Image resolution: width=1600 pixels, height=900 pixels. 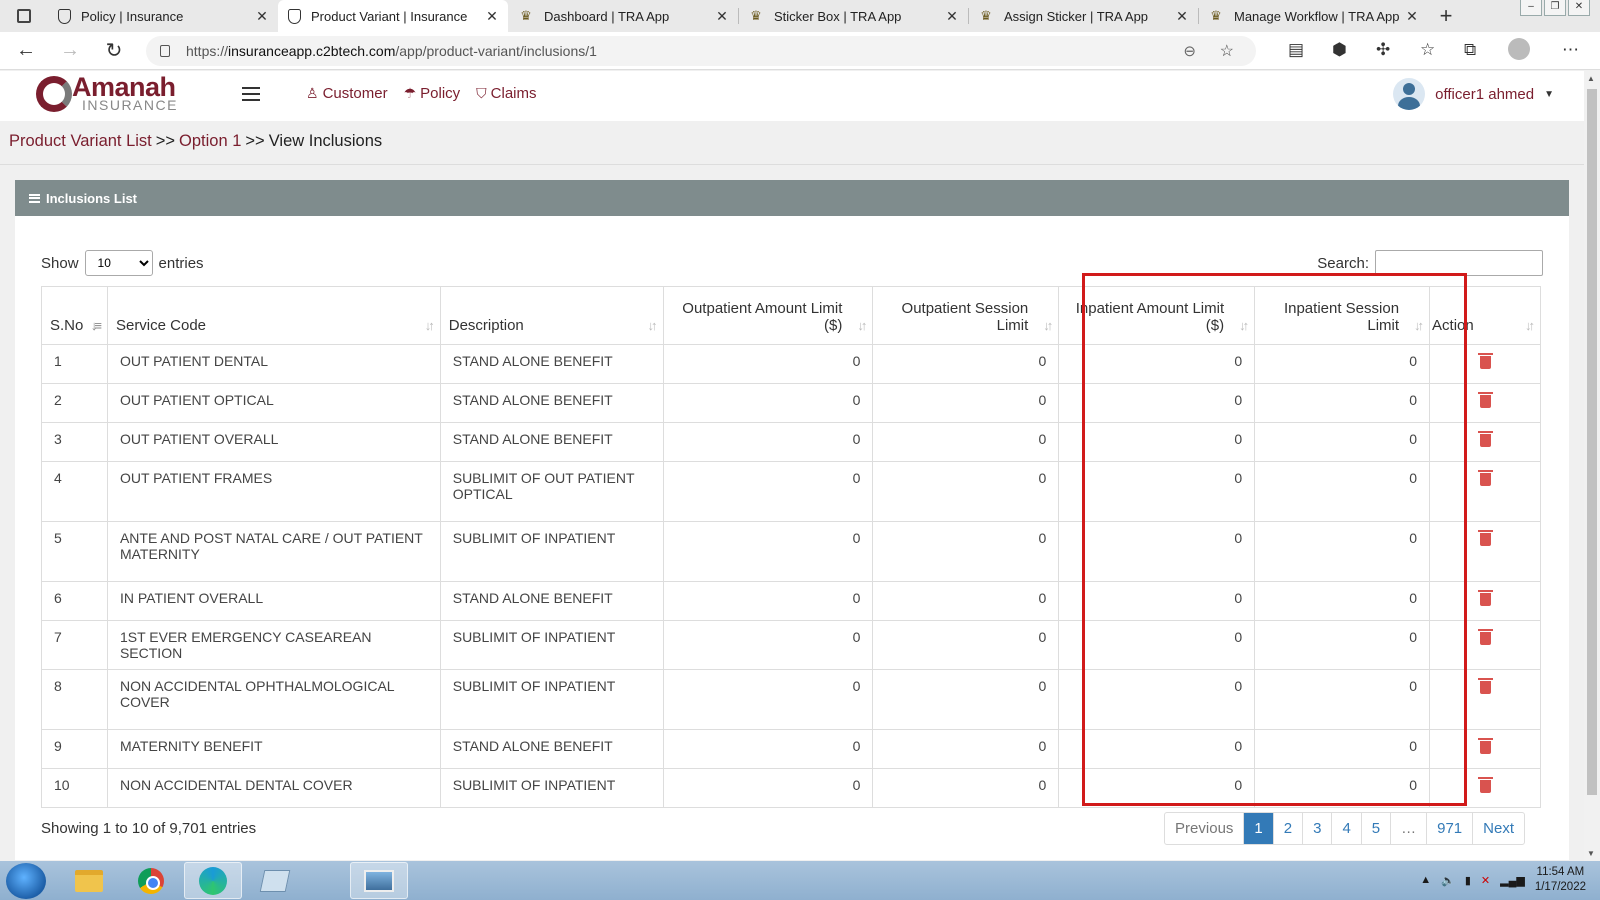 I want to click on volume-icon: 🔈, so click(x=1448, y=880).